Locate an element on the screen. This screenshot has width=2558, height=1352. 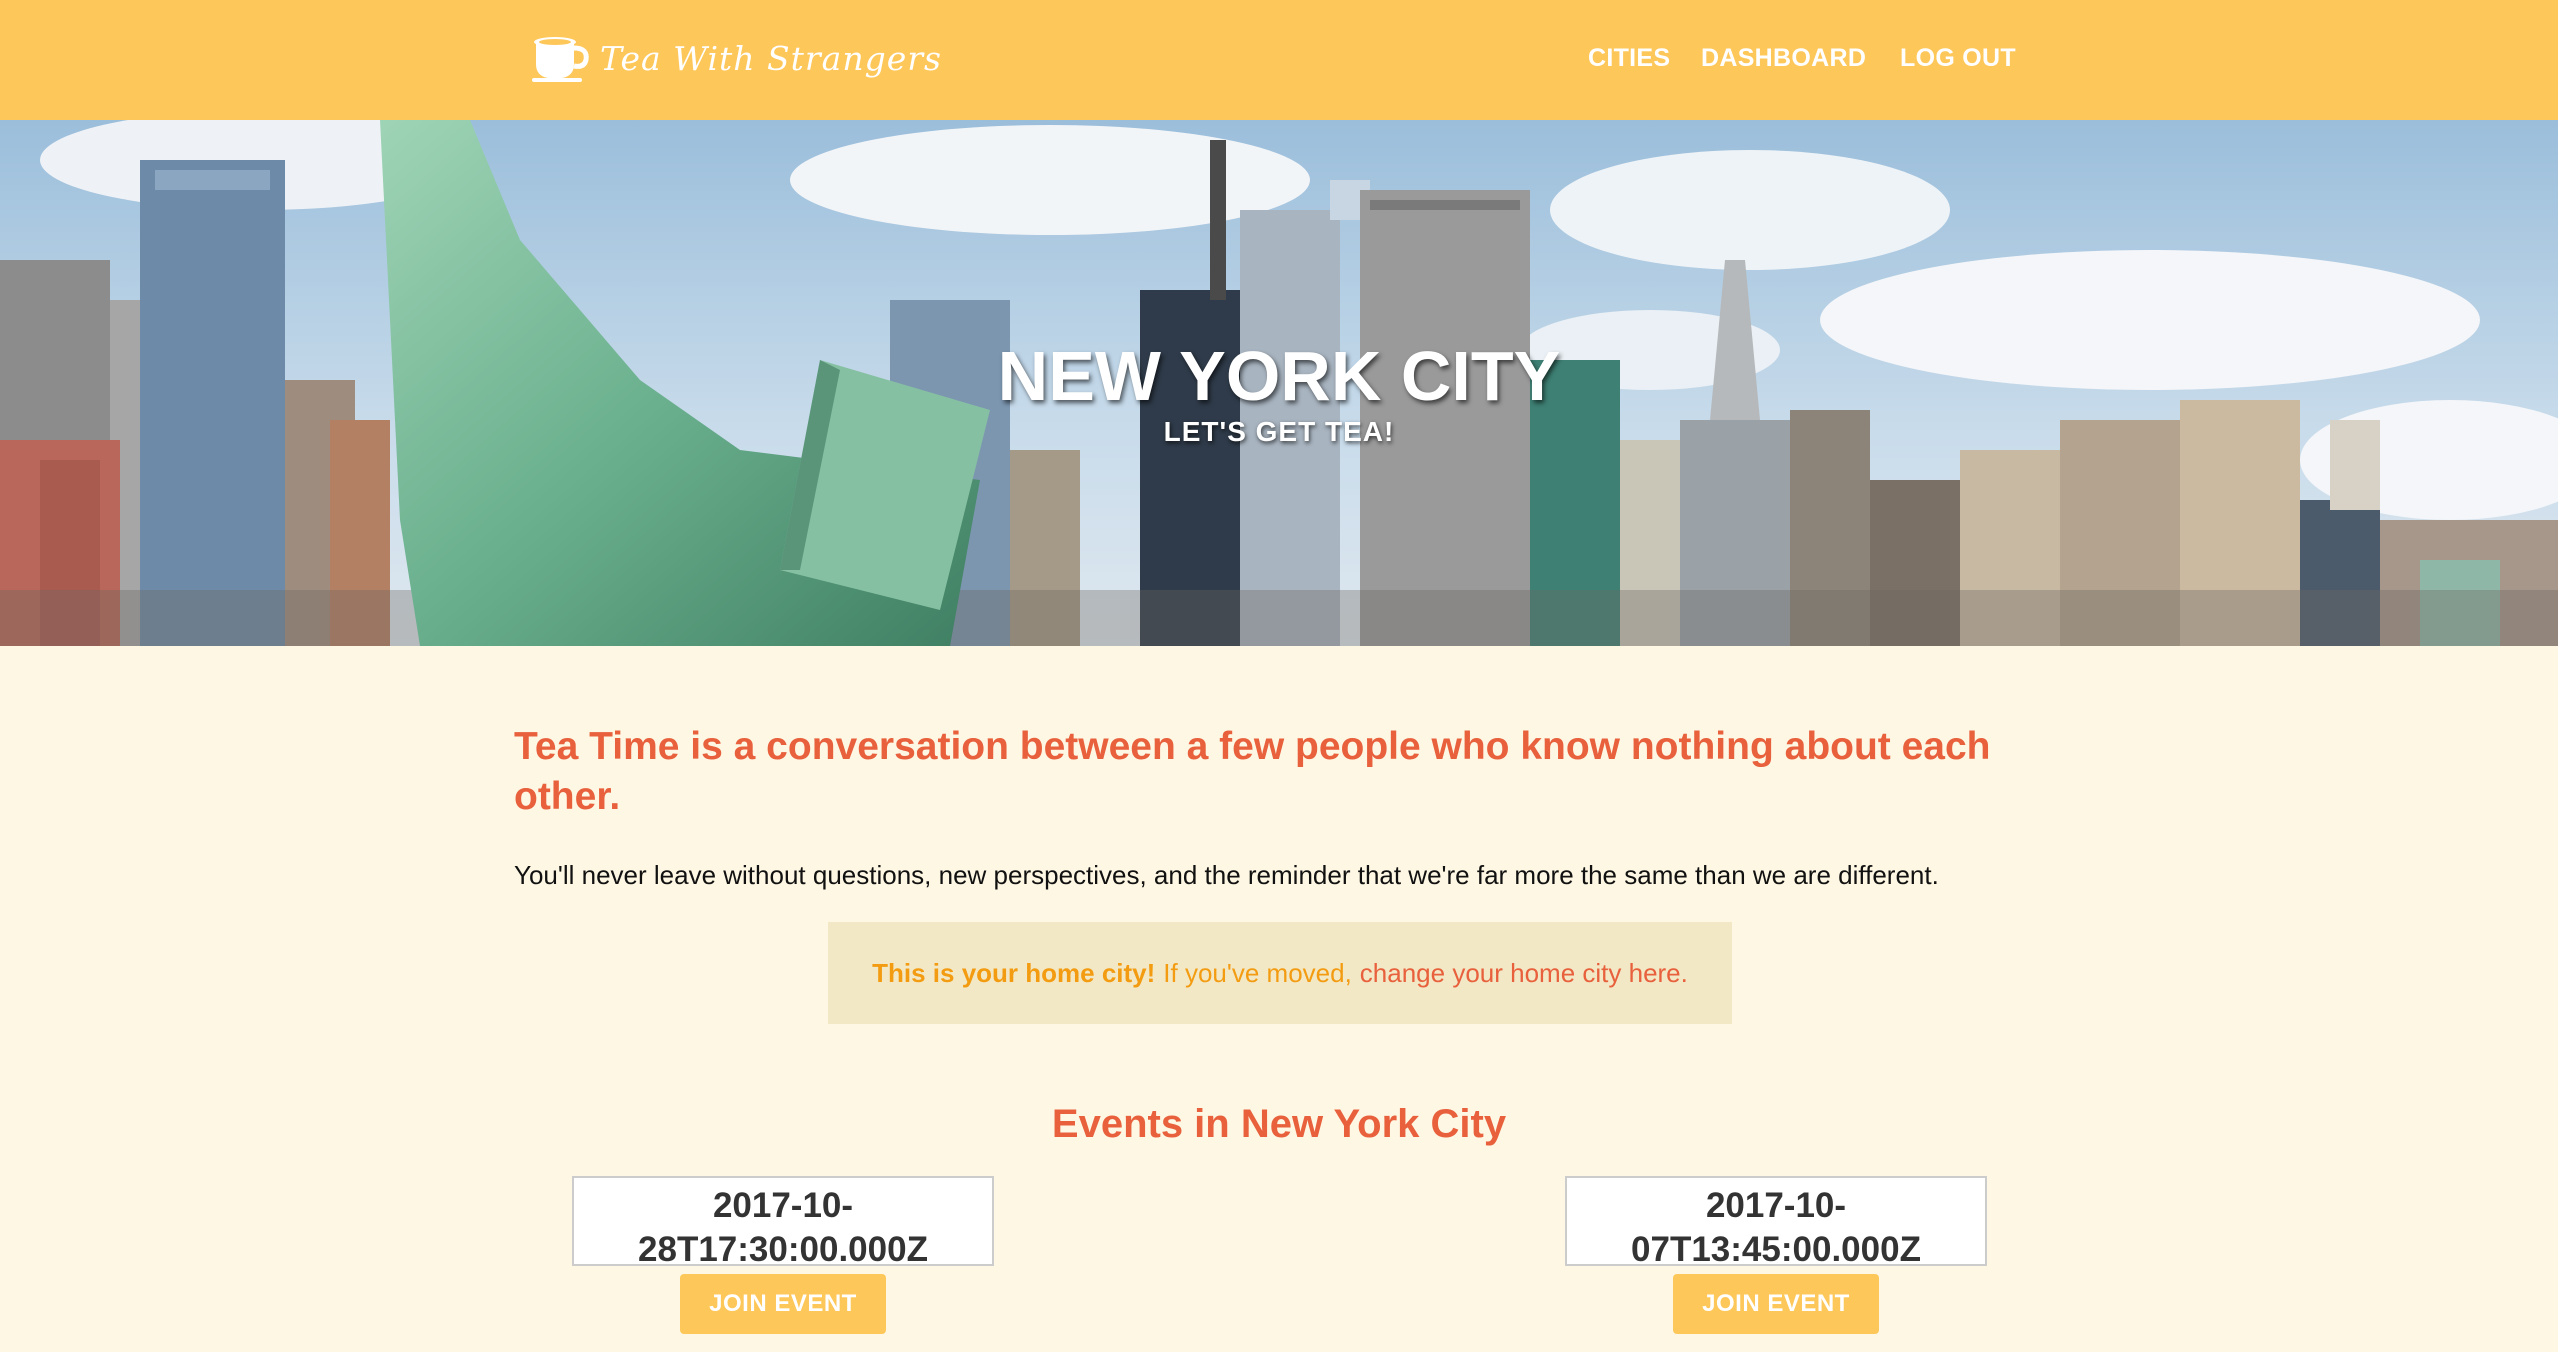
teacup-logo-icon is located at coordinates (560, 59).